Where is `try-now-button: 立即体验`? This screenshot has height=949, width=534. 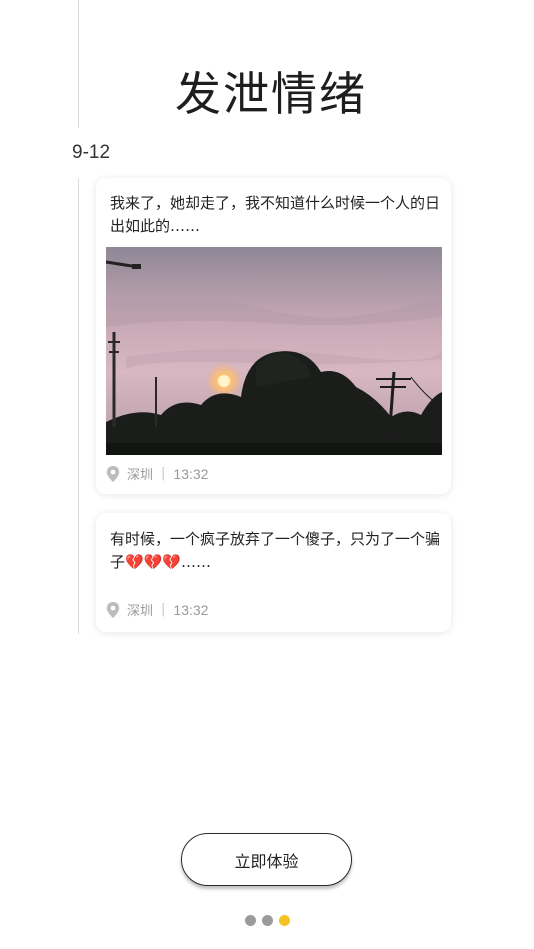 try-now-button: 立即体验 is located at coordinates (266, 859).